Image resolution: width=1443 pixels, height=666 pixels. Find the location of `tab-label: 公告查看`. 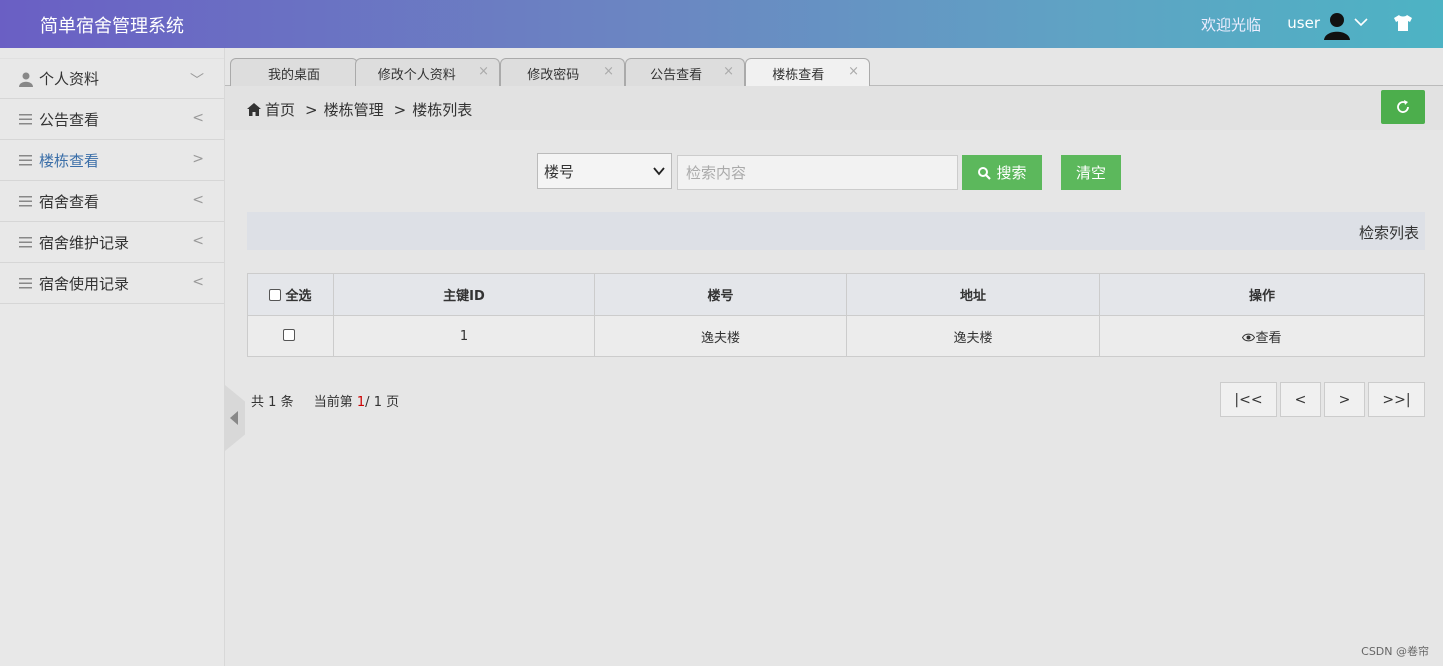

tab-label: 公告查看 is located at coordinates (676, 75).